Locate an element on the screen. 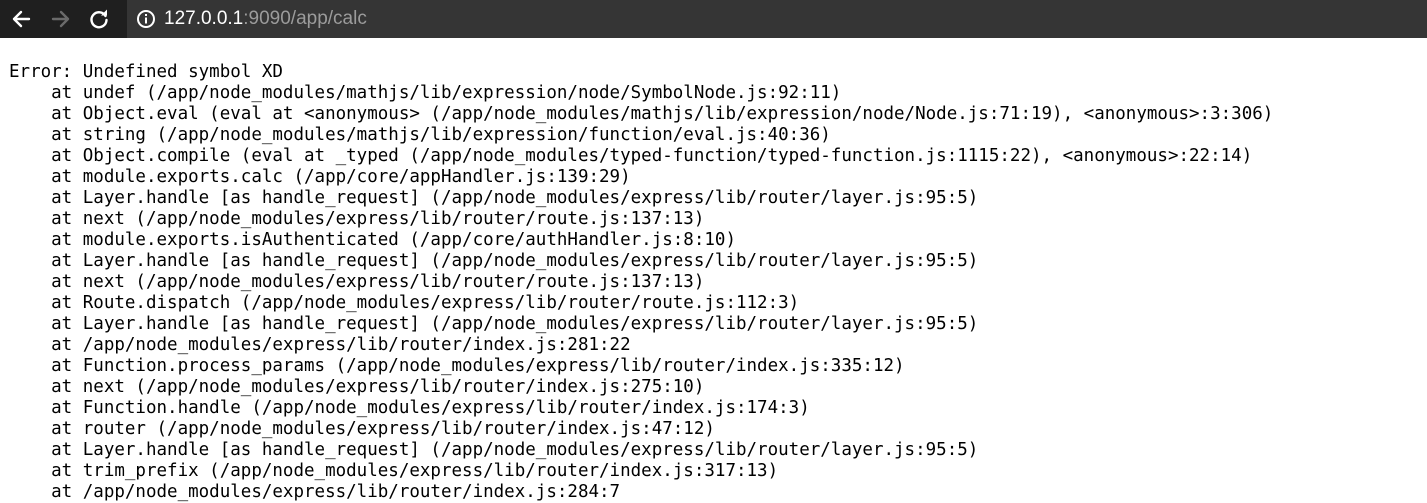 This screenshot has width=1427, height=503. address-bar: 127.0.0.1:9090/app/calc is located at coordinates (777, 19).